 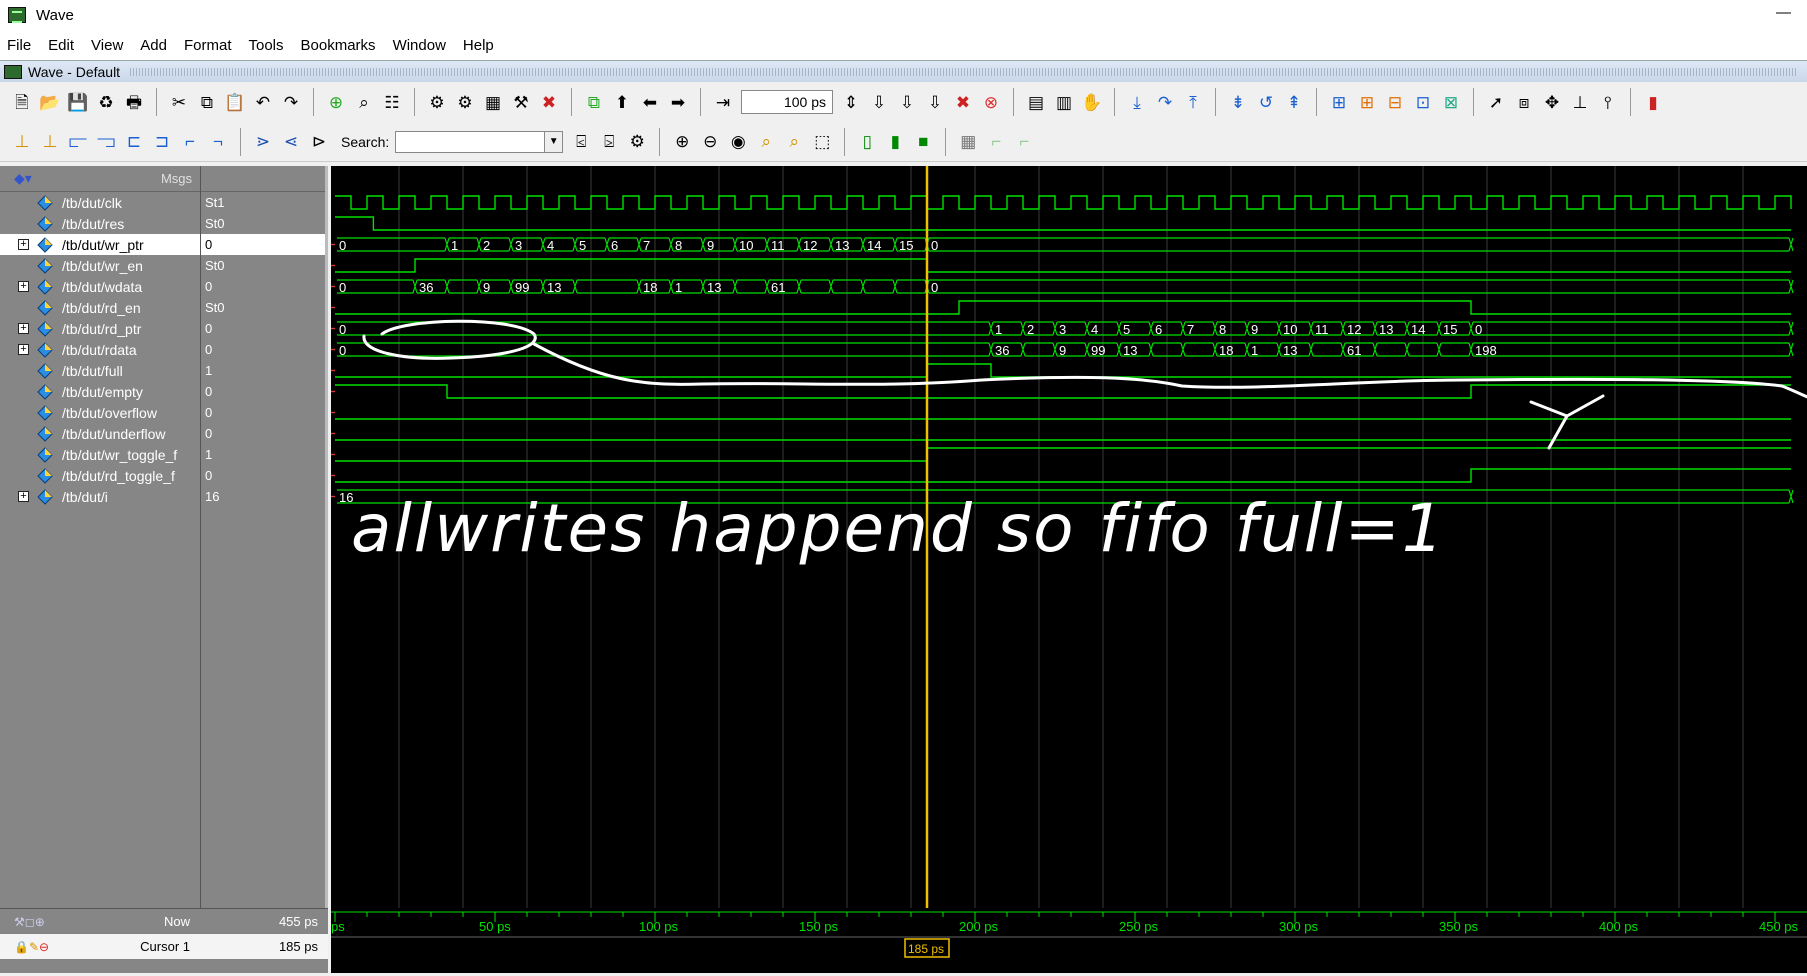 I want to click on signal-name: /tb/dut/i, so click(x=85, y=497).